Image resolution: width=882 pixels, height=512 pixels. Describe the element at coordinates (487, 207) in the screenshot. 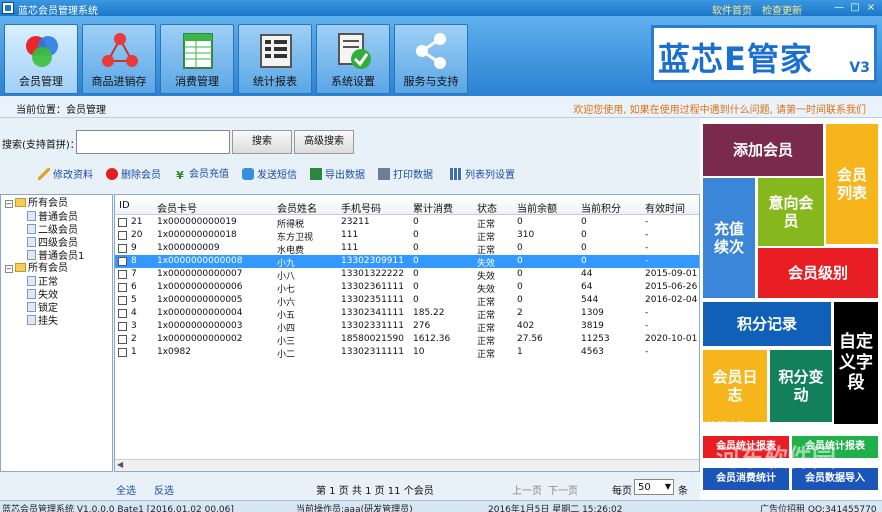

I see `column-header: 状态` at that location.